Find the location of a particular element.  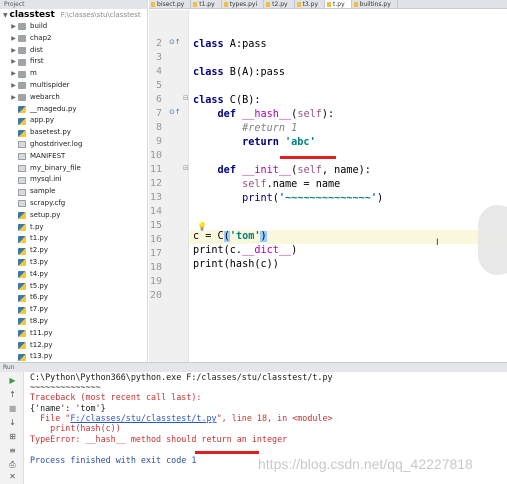

code-line-2: class A:pass is located at coordinates (230, 45).